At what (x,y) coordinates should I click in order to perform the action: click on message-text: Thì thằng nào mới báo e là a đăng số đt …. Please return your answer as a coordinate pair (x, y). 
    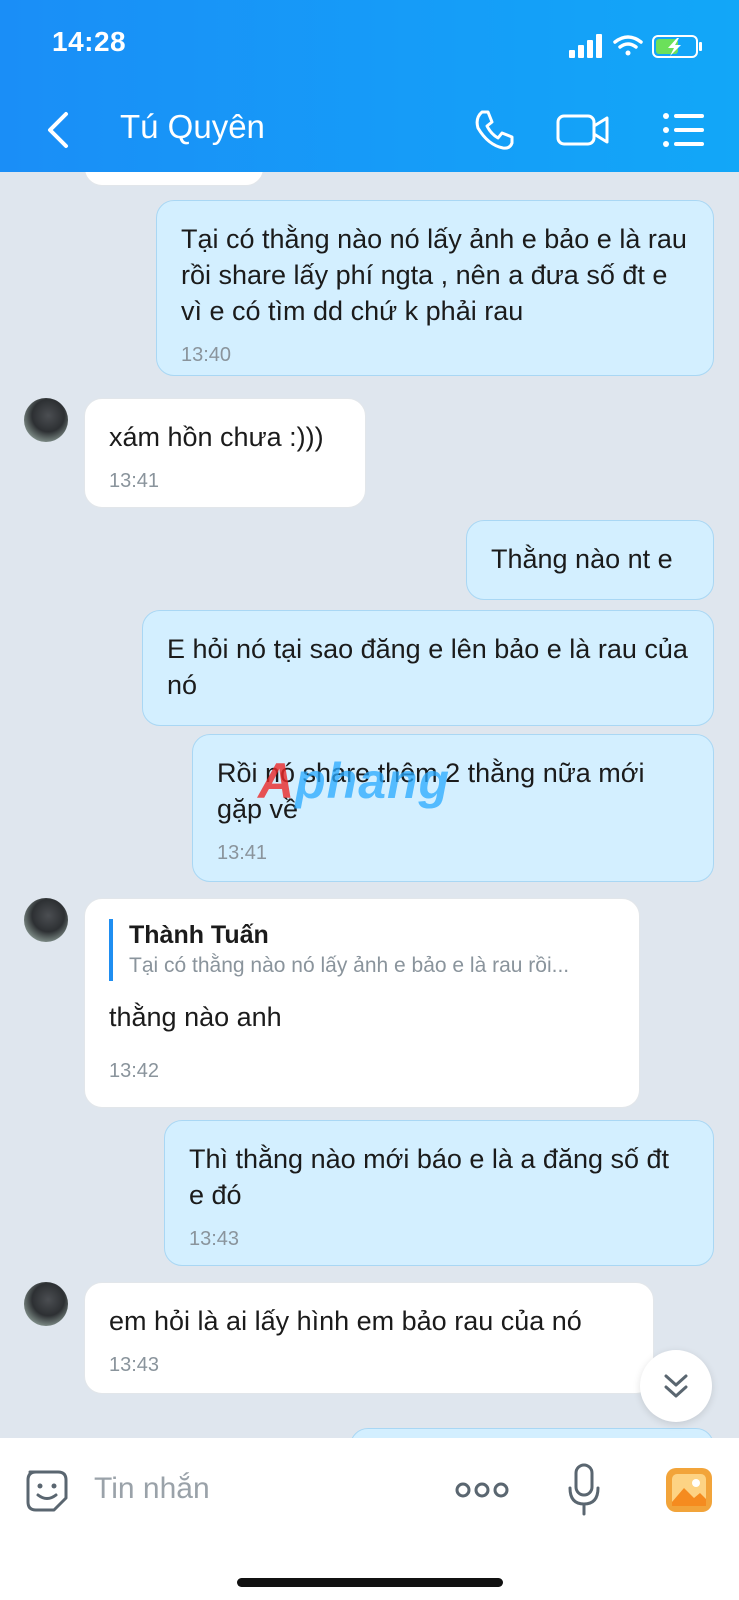
    Looking at the image, I should click on (429, 1177).